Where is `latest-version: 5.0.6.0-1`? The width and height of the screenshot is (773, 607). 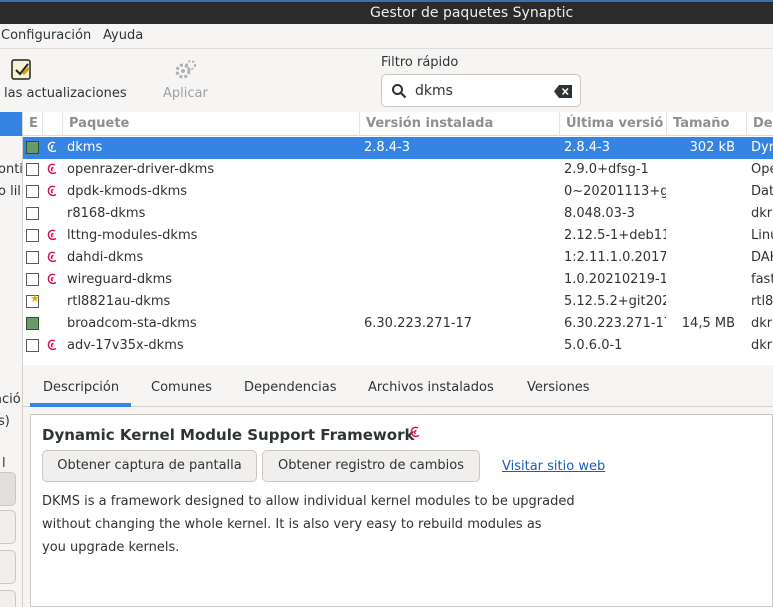
latest-version: 5.0.6.0-1 is located at coordinates (593, 345).